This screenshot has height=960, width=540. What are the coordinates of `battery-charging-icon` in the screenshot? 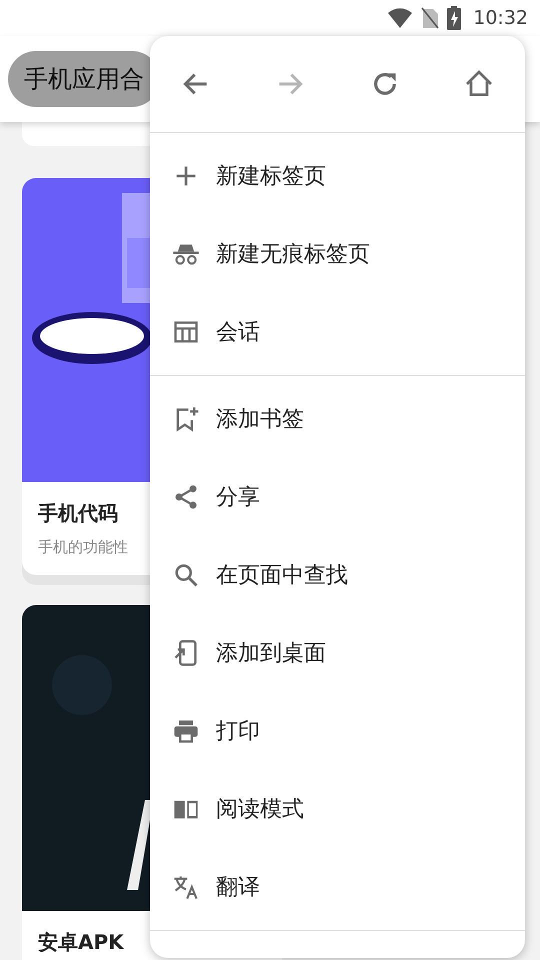 It's located at (454, 18).